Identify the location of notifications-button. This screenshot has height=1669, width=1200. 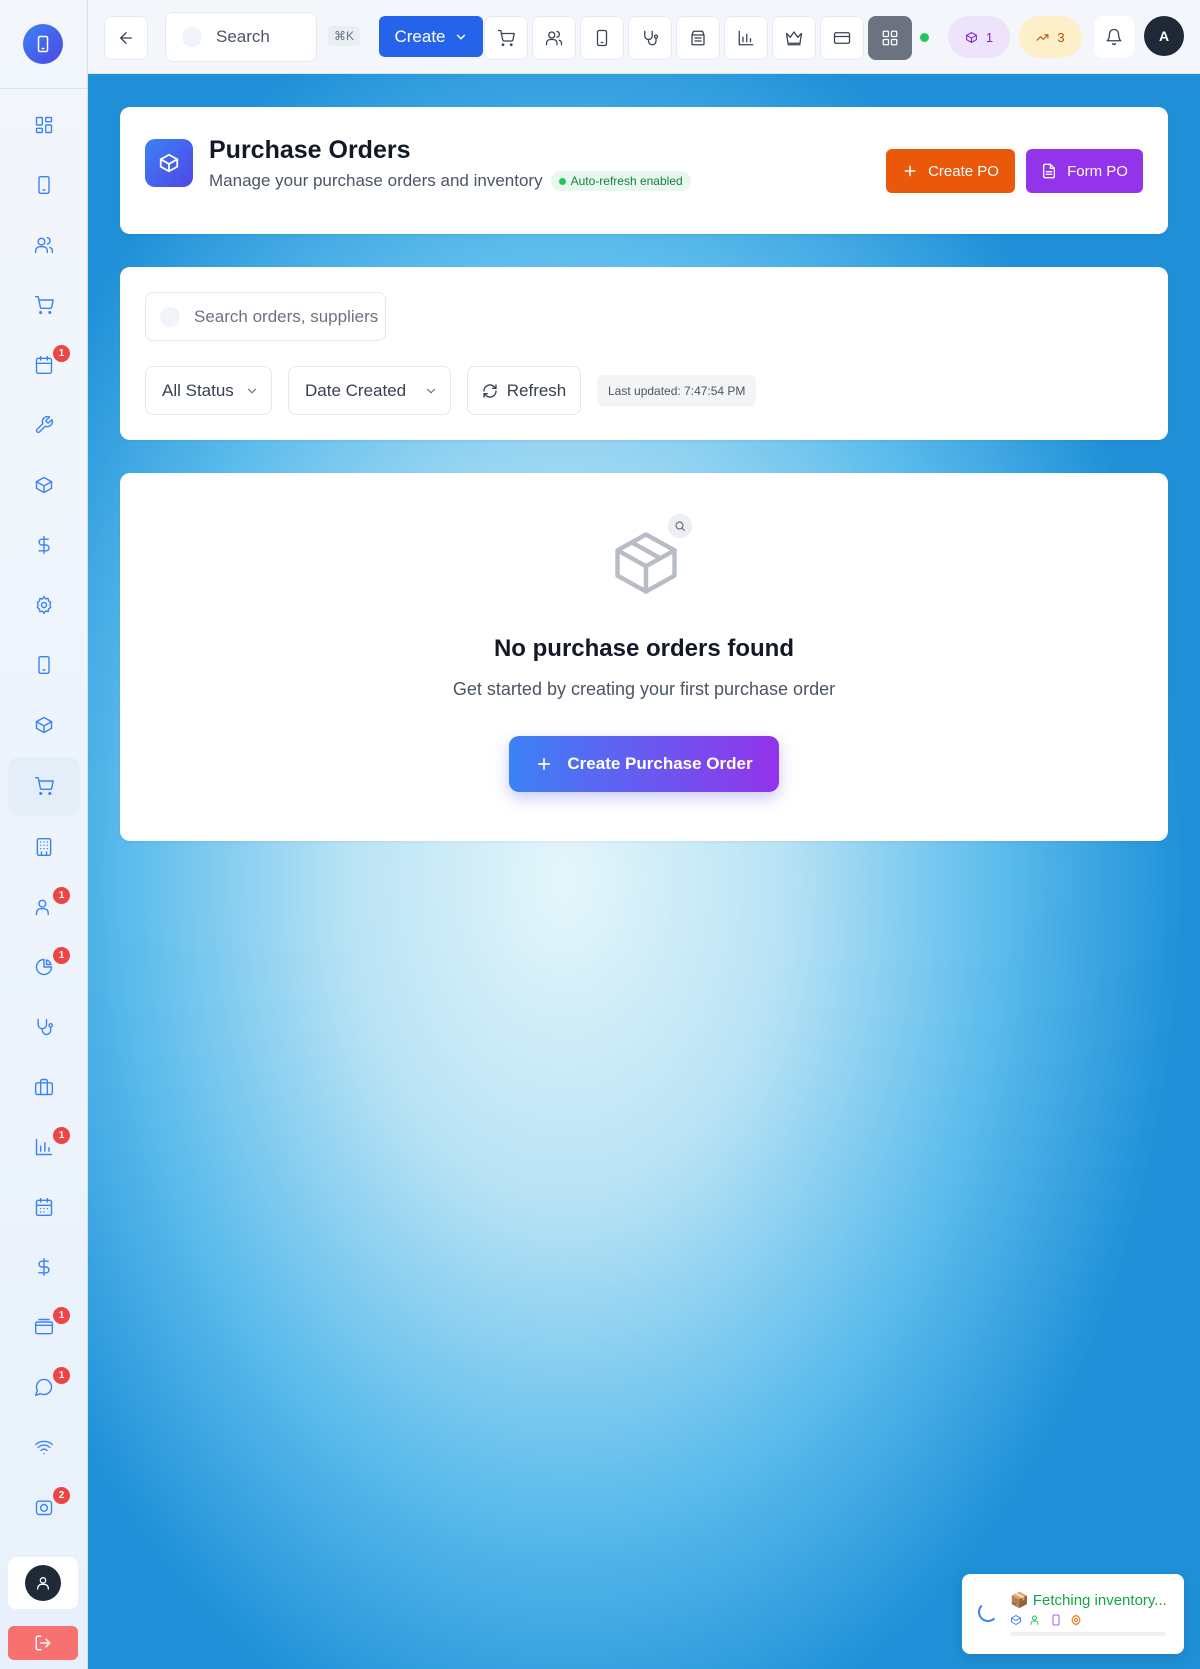
(1114, 37).